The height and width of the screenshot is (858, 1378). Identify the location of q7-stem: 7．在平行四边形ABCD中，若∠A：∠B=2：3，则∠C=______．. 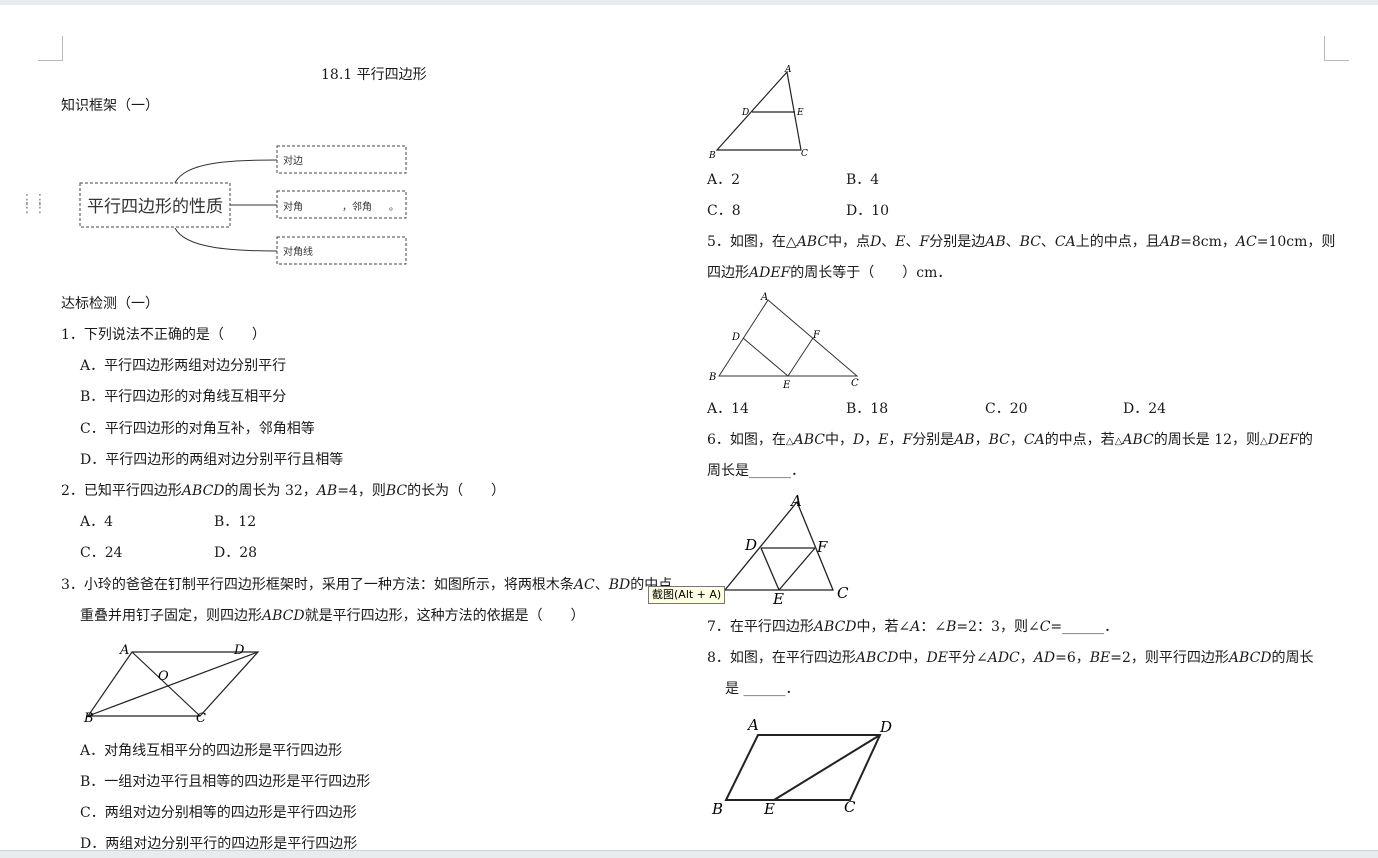
(913, 627).